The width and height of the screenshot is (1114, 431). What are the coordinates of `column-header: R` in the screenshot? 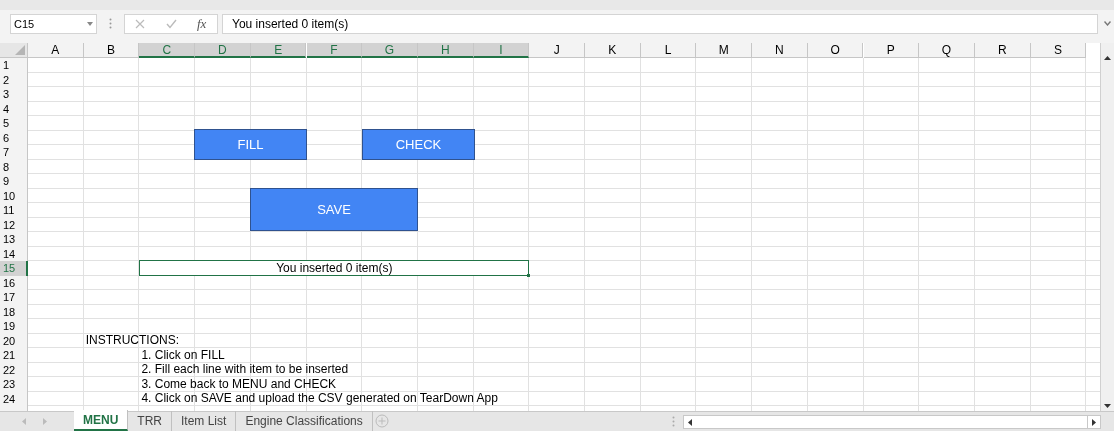 It's located at (1002, 50).